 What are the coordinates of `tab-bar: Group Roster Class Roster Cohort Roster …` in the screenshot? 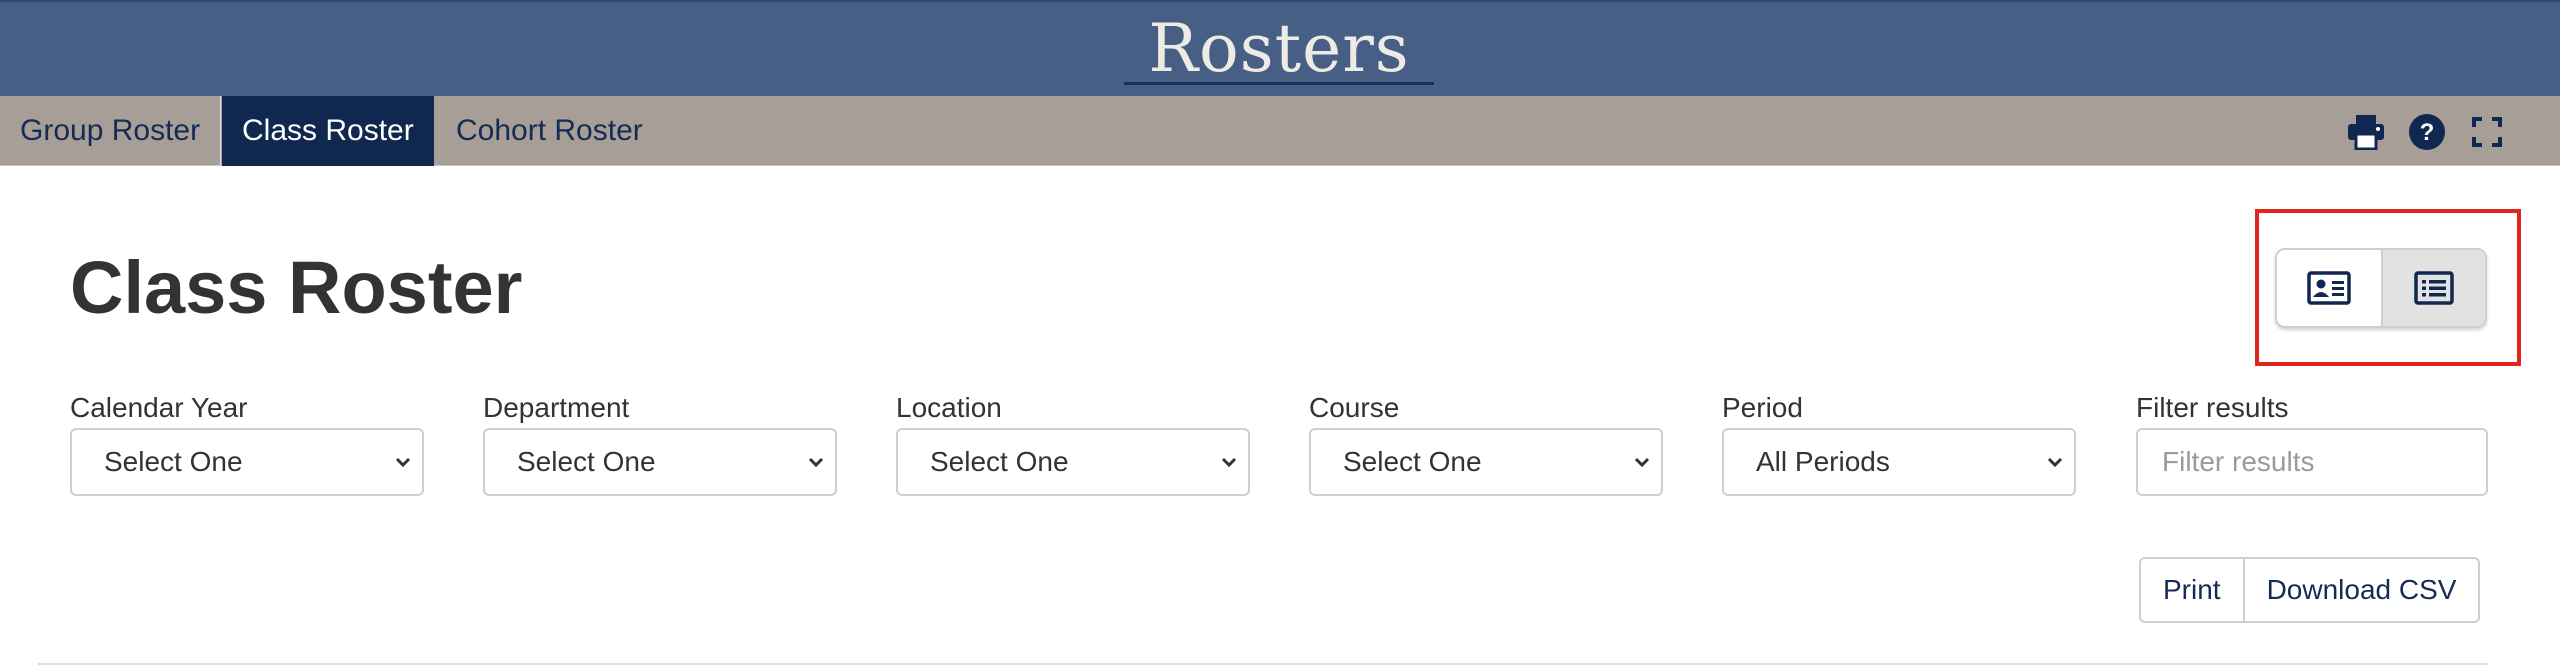 It's located at (1280, 131).